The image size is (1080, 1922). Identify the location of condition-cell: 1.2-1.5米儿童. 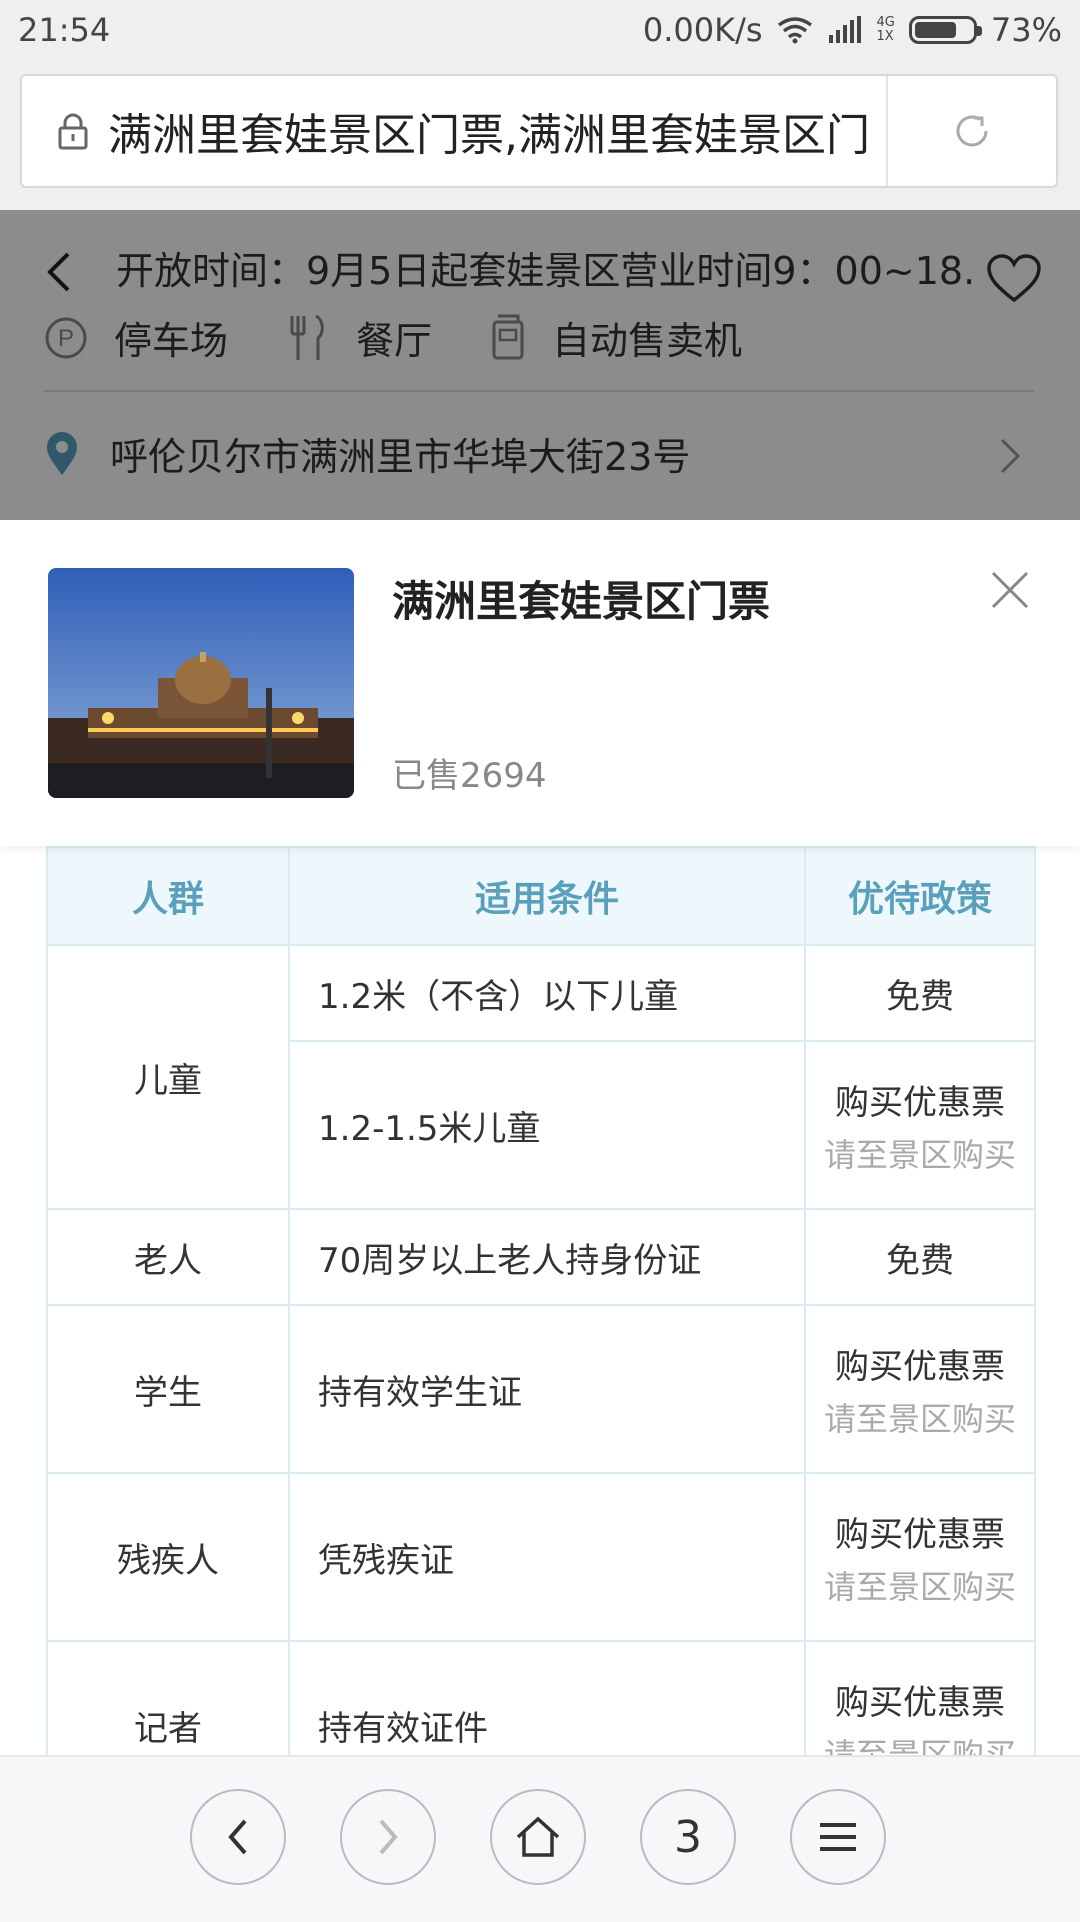
(547, 1125).